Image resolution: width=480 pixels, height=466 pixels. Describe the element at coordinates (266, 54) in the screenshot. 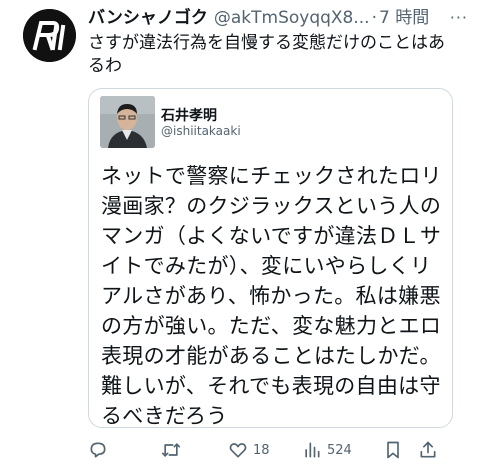

I see `tweet-text: さすが違法行為を自慢する変態だけのことはあるわ` at that location.